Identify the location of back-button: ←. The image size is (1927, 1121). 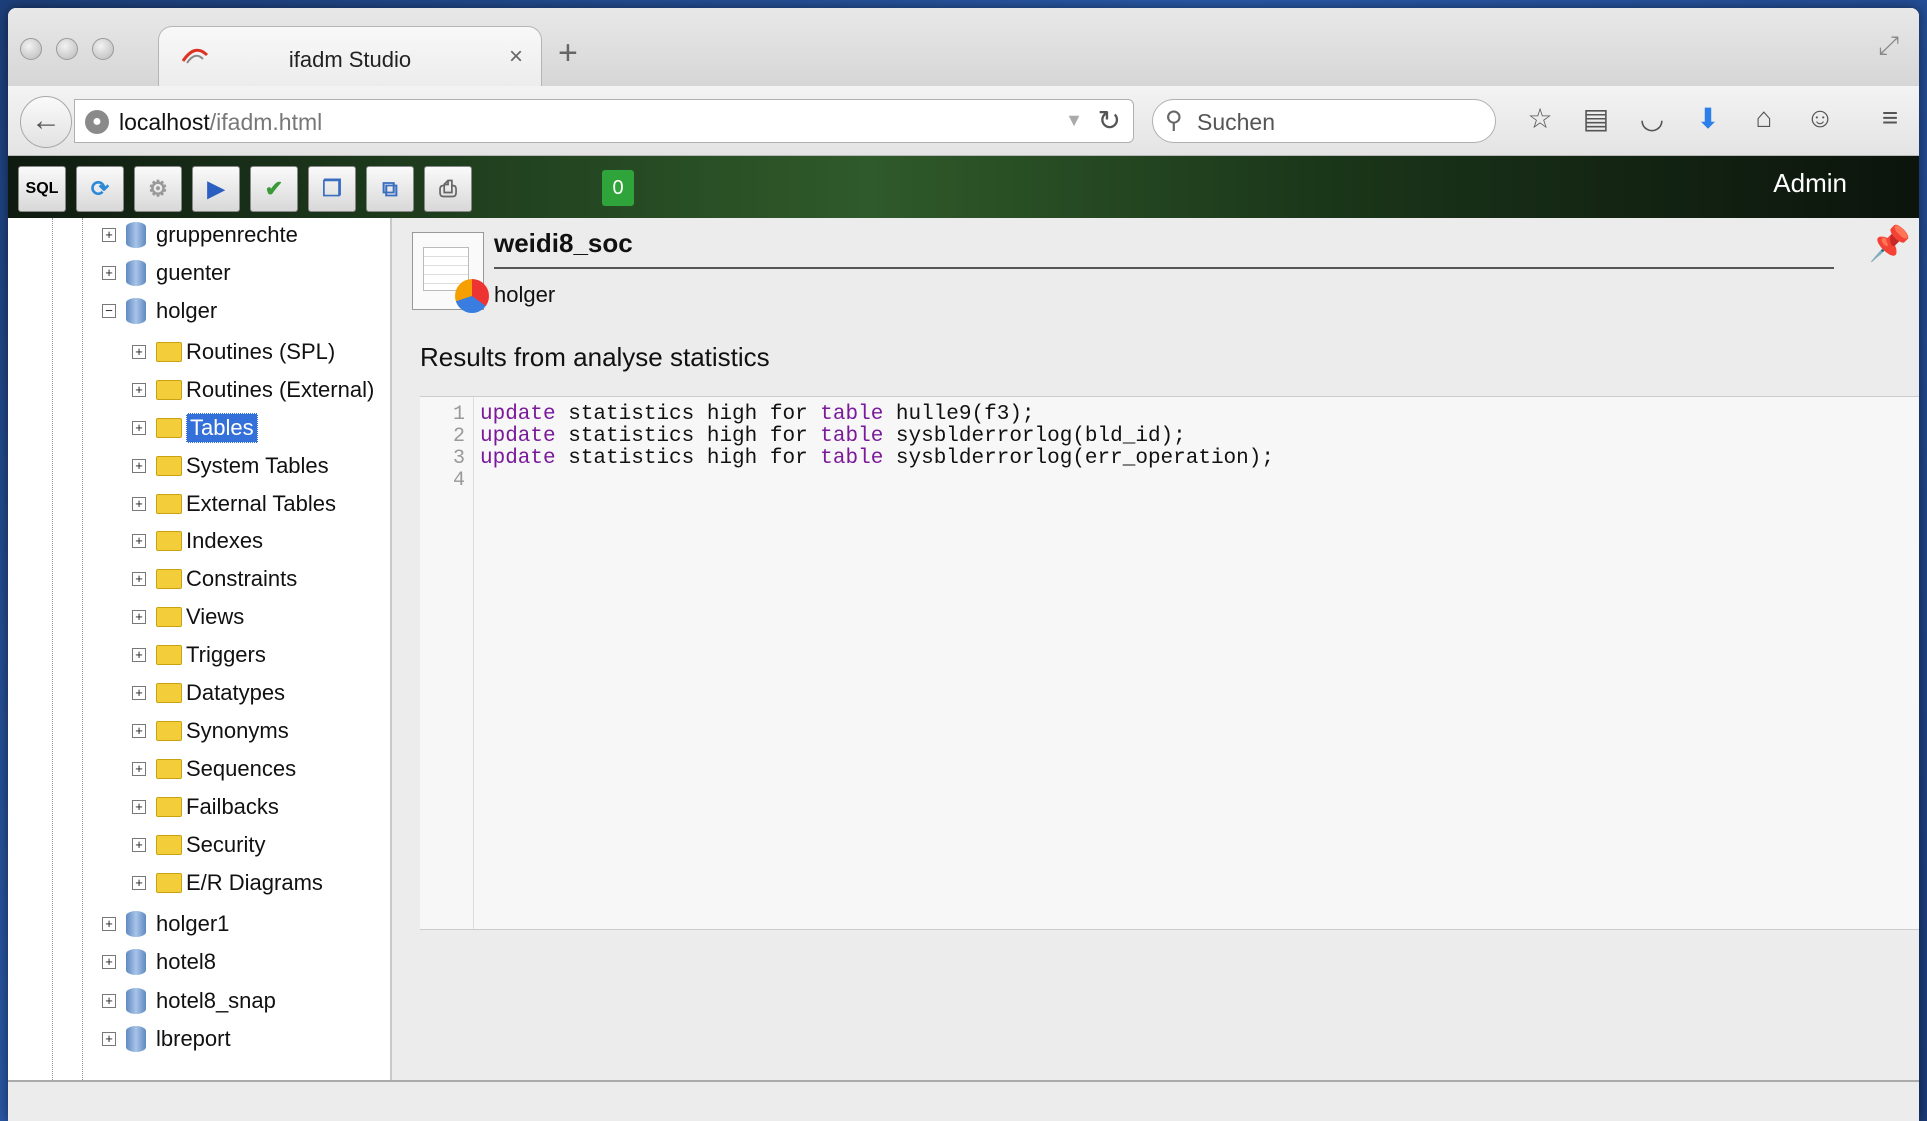
(46, 122).